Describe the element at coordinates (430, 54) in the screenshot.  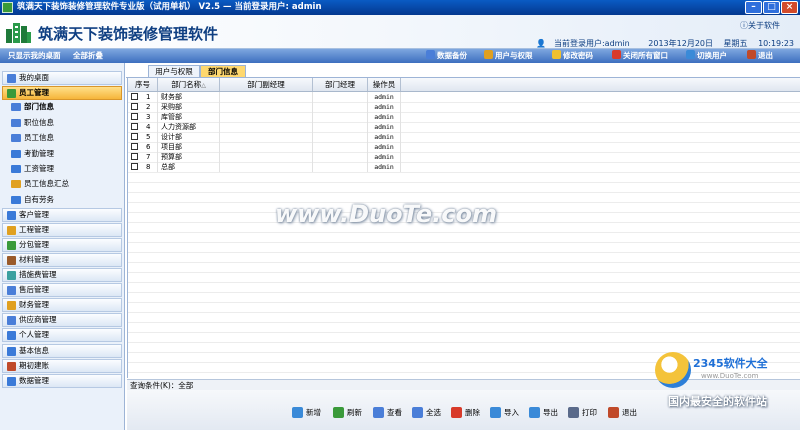
I see `backup-icon` at that location.